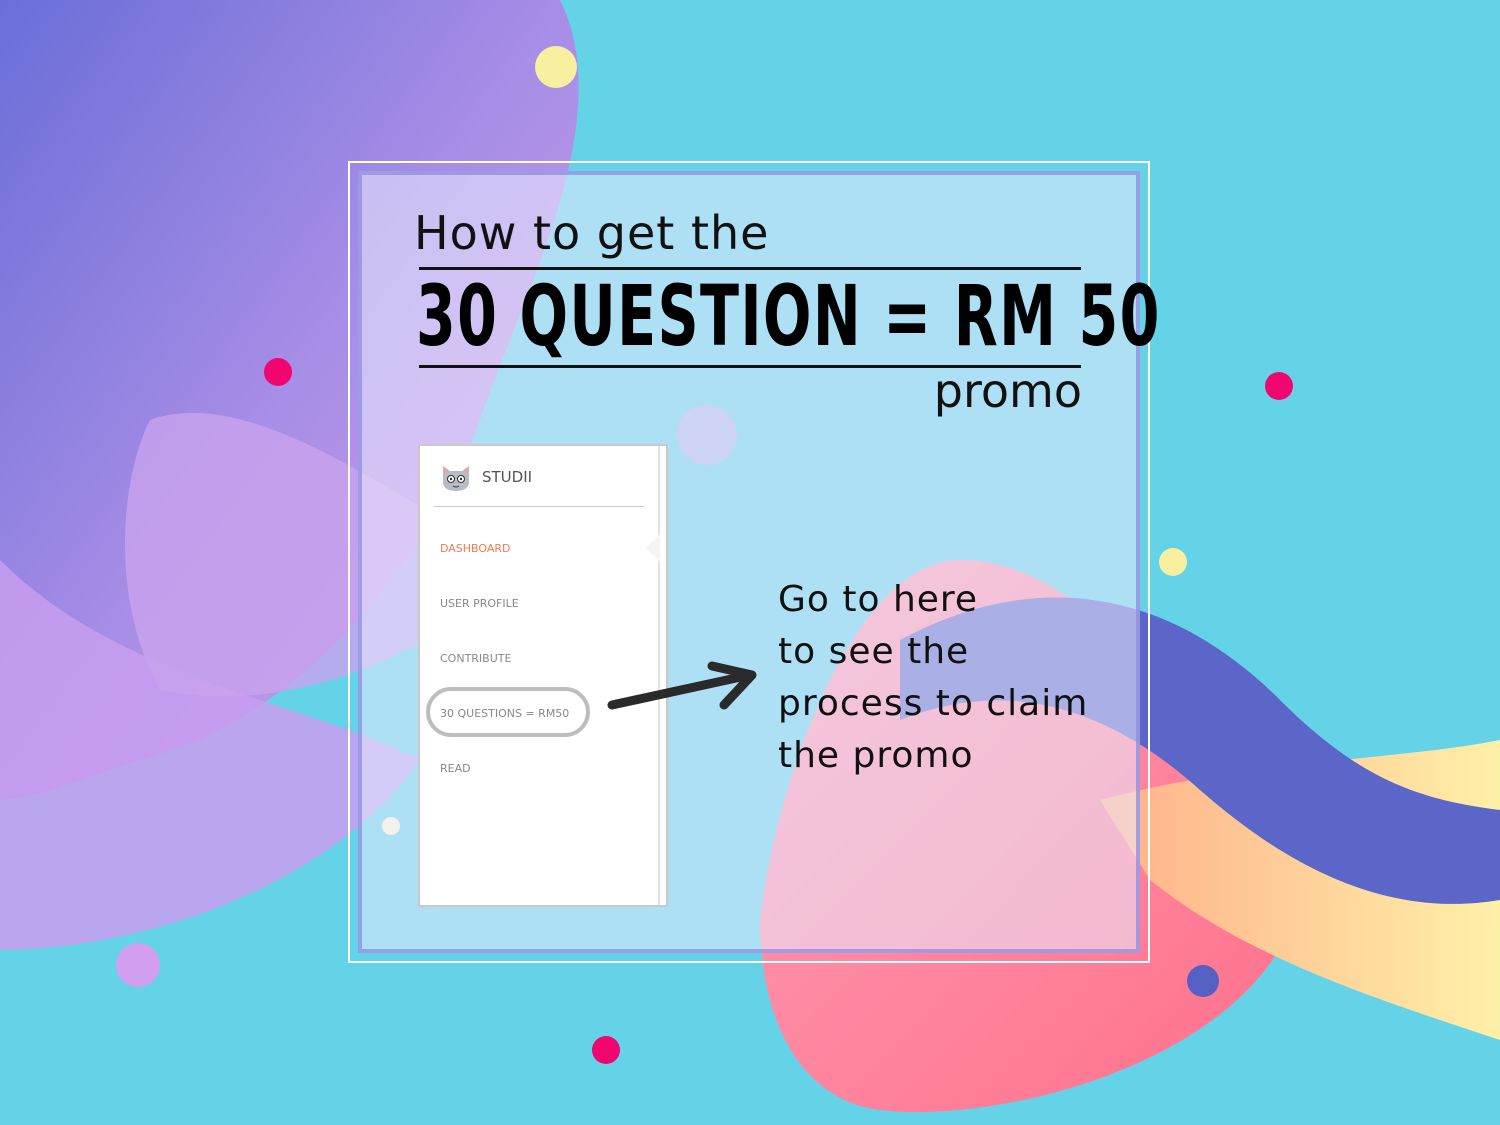  Describe the element at coordinates (653, 548) in the screenshot. I see `active-indicator` at that location.